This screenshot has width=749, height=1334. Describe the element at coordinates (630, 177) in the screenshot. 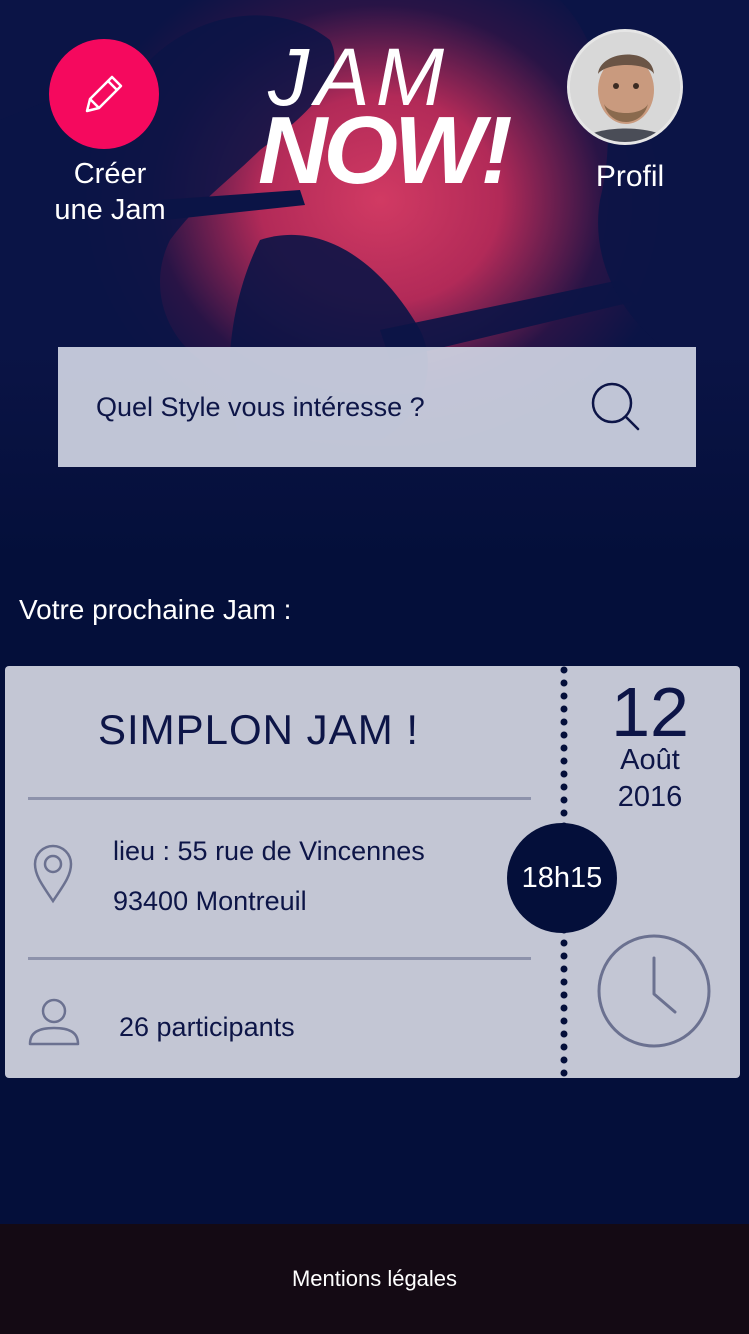

I see `profile-label: Profil` at that location.